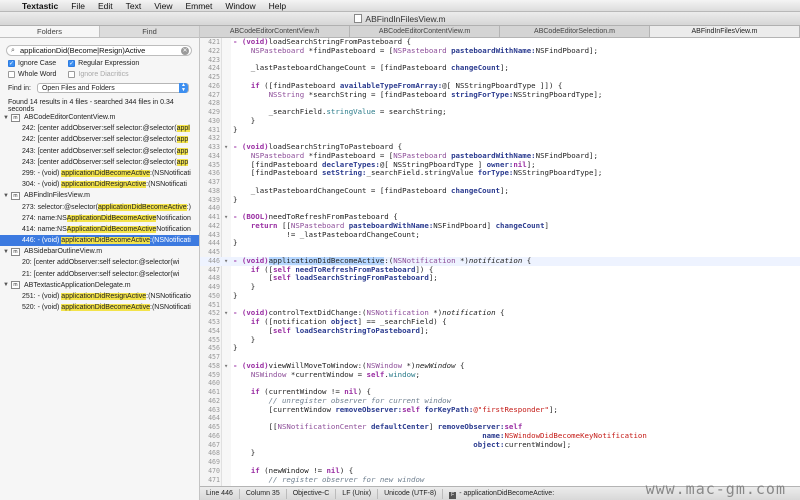 Image resolution: width=800 pixels, height=500 pixels. What do you see at coordinates (357, 493) in the screenshot?
I see `status-line-endings: LF (Unix)` at bounding box center [357, 493].